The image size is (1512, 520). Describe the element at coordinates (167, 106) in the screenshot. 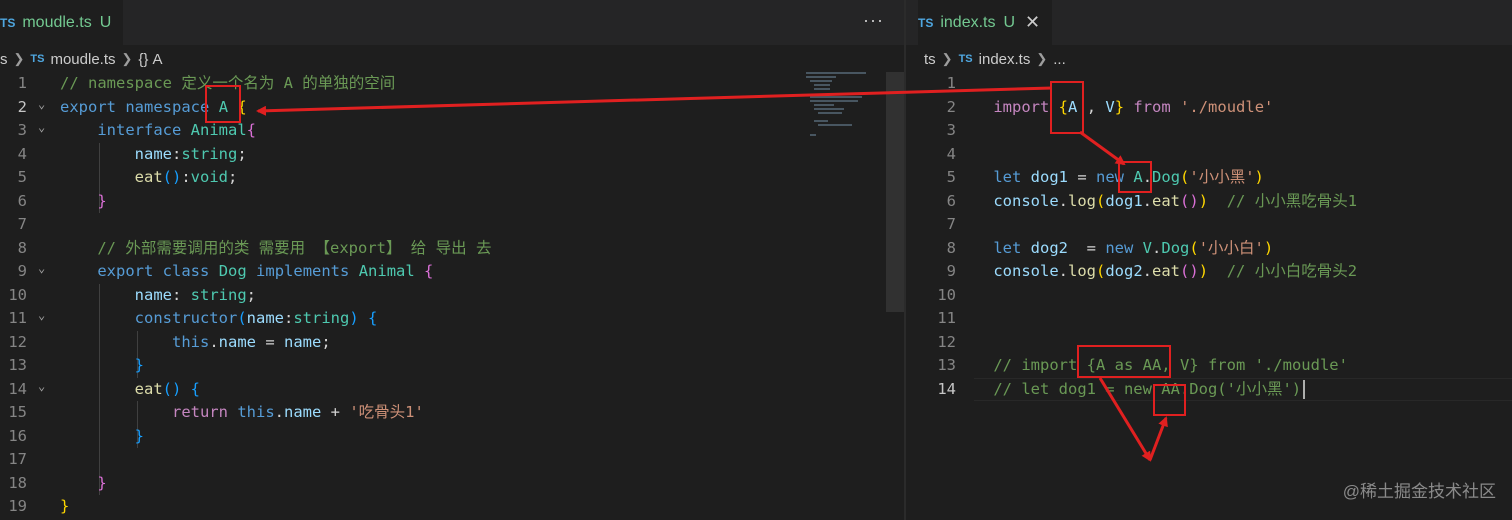

I see `code-token: namespace` at that location.